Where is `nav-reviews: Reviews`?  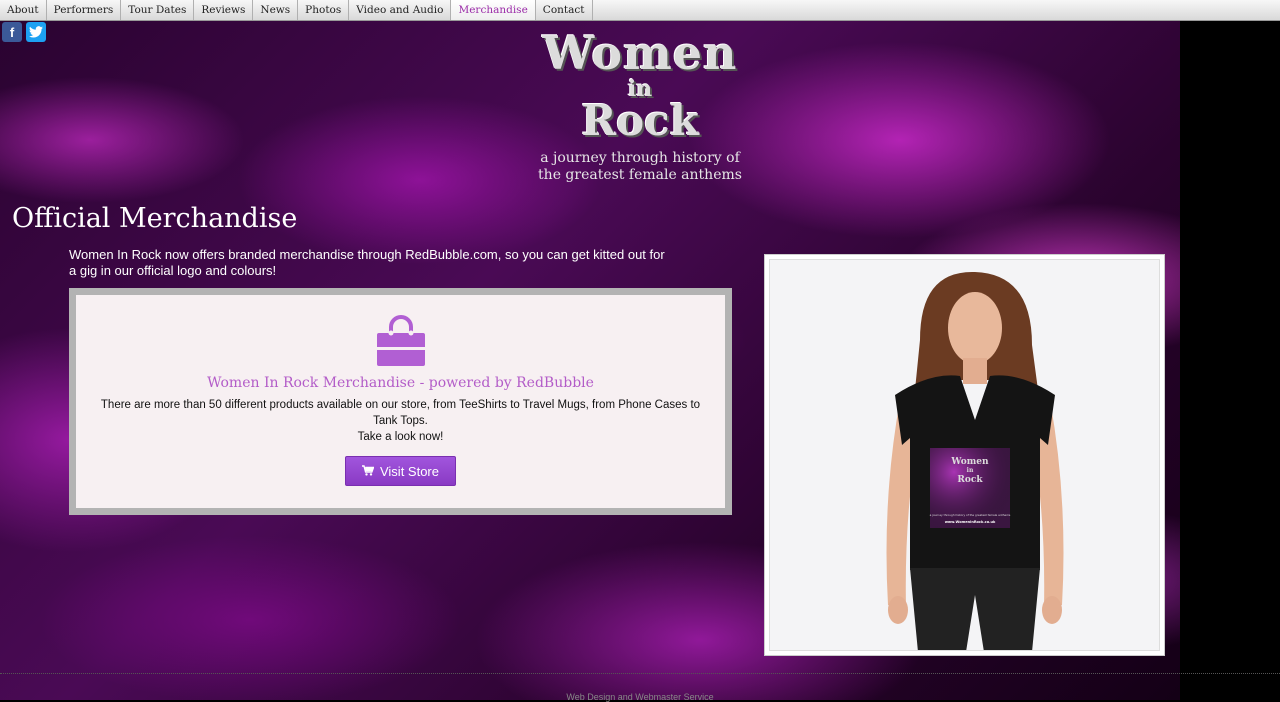 nav-reviews: Reviews is located at coordinates (224, 10).